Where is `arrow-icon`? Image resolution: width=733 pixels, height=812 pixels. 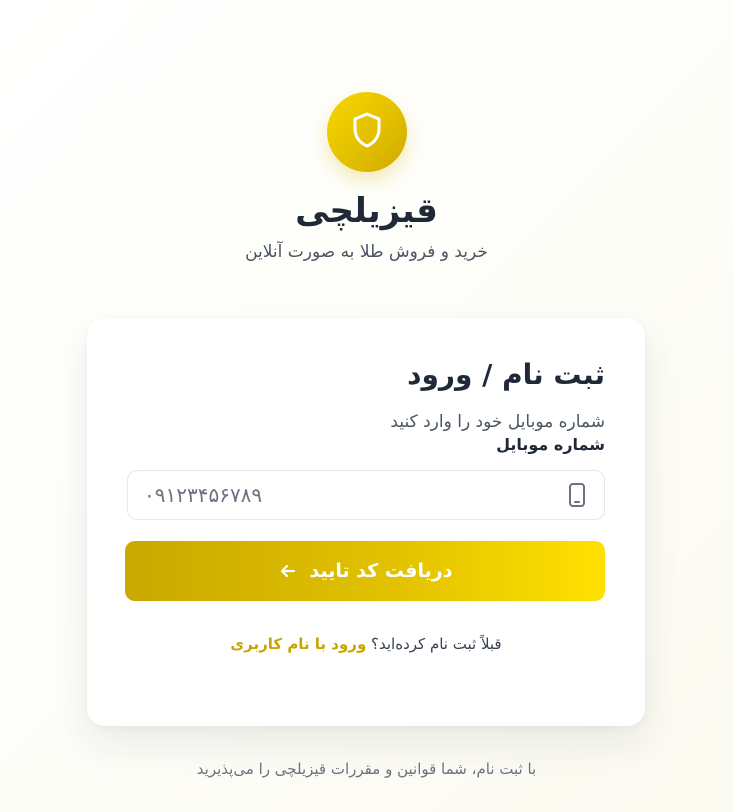
arrow-icon is located at coordinates (288, 571).